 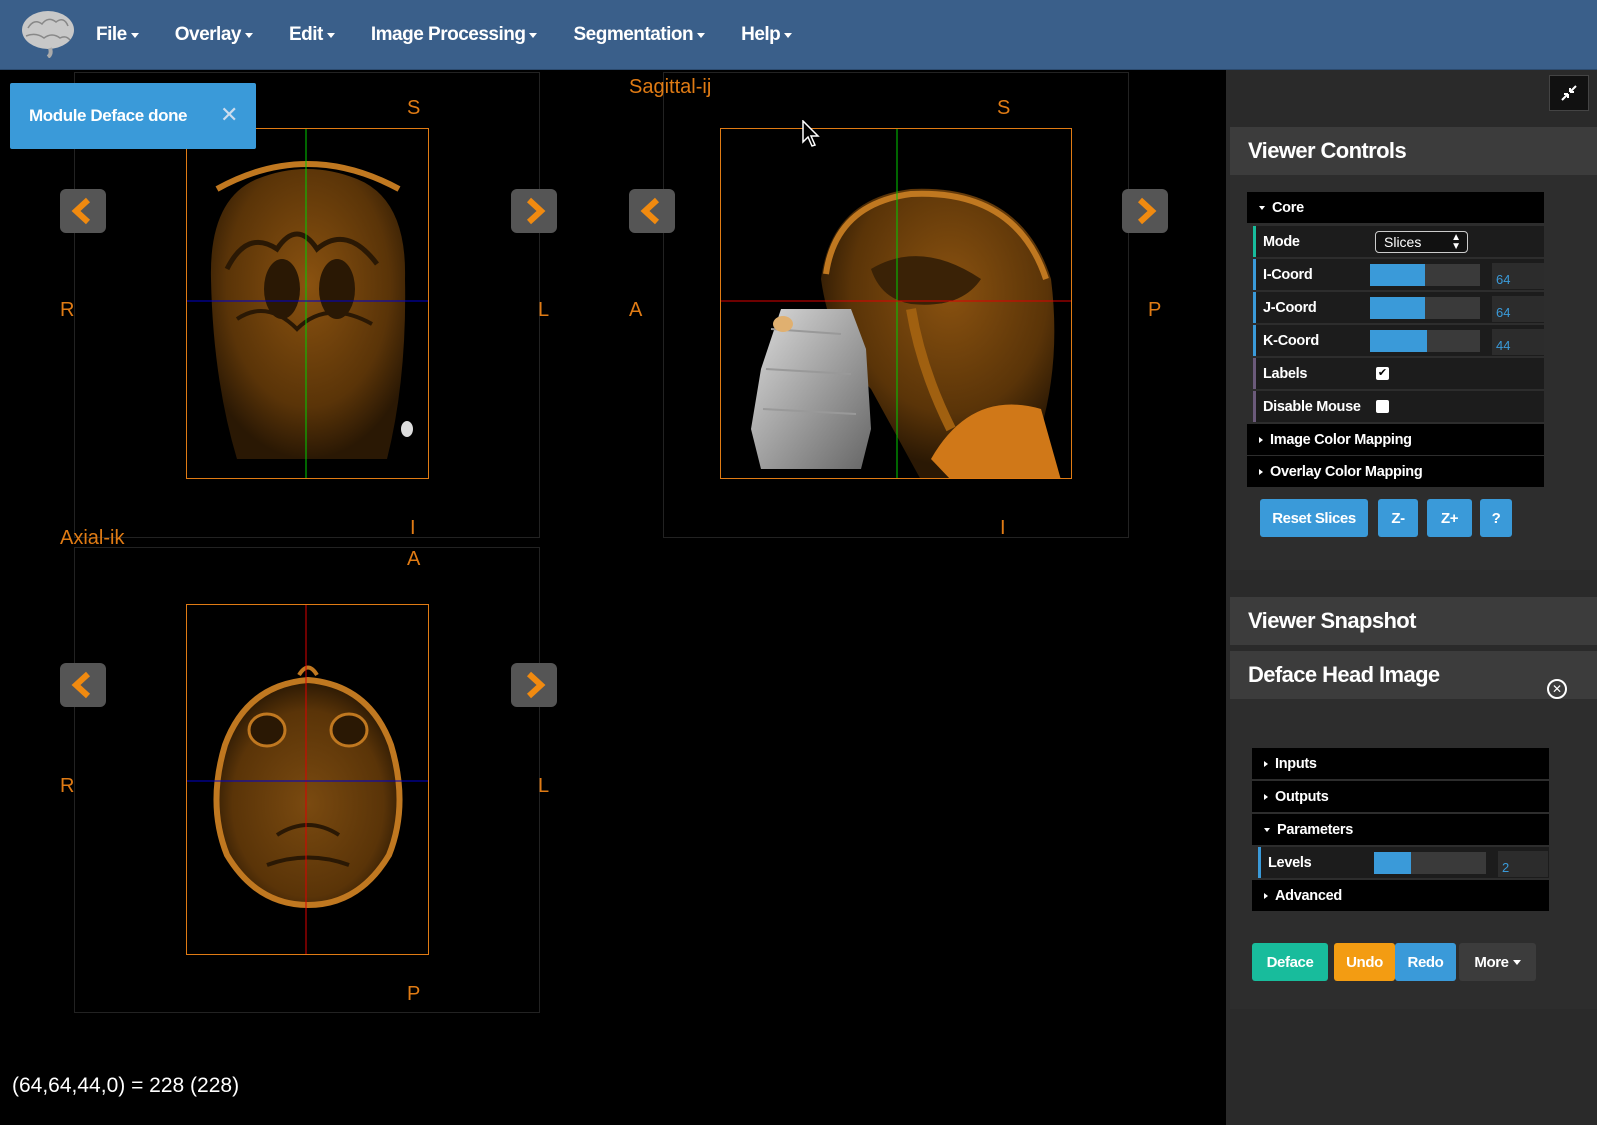 What do you see at coordinates (896, 303) in the screenshot?
I see `sagittal-slice-image` at bounding box center [896, 303].